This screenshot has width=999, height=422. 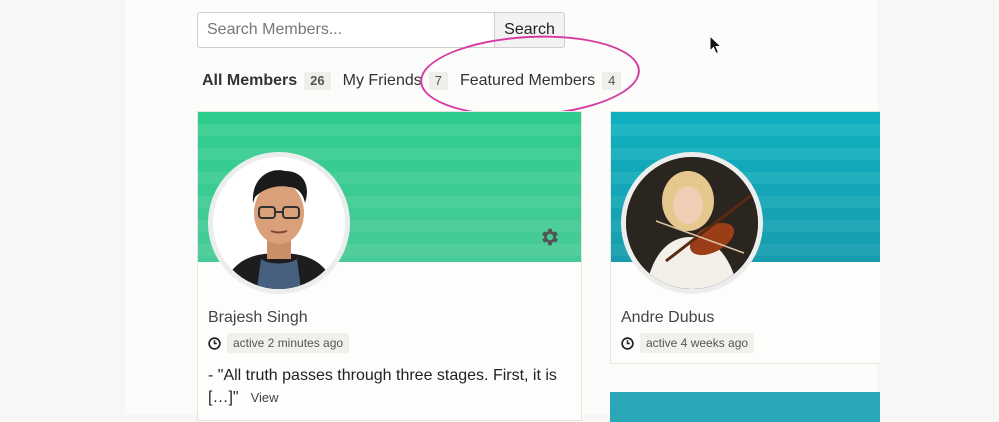 What do you see at coordinates (529, 30) in the screenshot?
I see `search-button: Search` at bounding box center [529, 30].